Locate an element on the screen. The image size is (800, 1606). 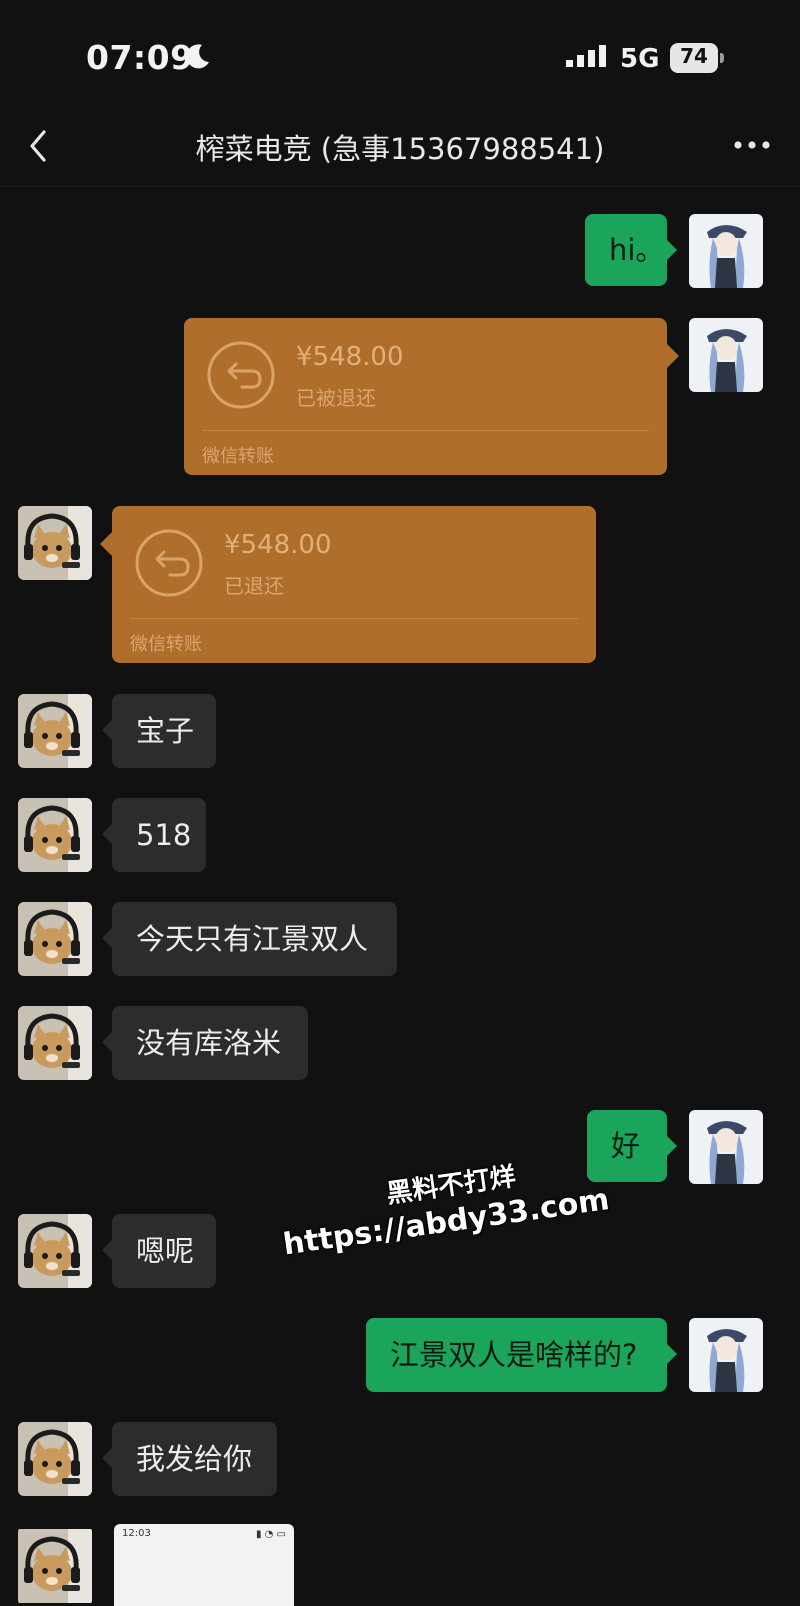
transfer-card-in: ¥548.00 已退还 微信转账 is located at coordinates (348, 584).